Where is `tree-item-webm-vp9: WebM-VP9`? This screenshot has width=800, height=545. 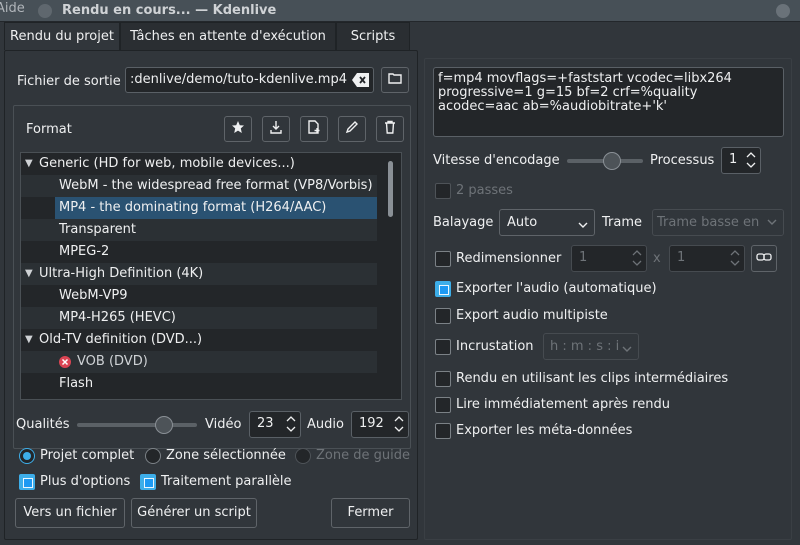
tree-item-webm-vp9: WebM-VP9 is located at coordinates (199, 296).